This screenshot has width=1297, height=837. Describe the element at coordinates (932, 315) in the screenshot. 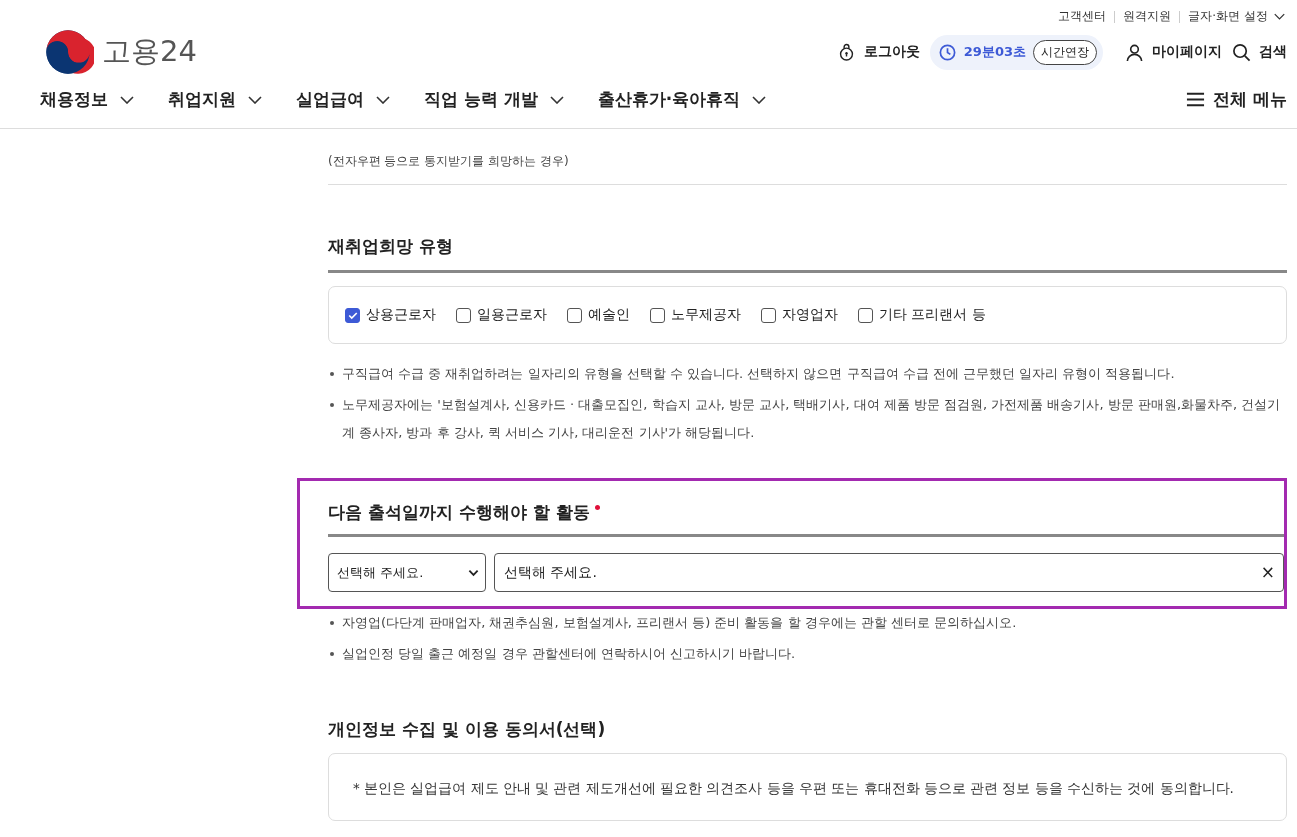

I see `checkbox-label: 기타 프리랜서 등` at that location.